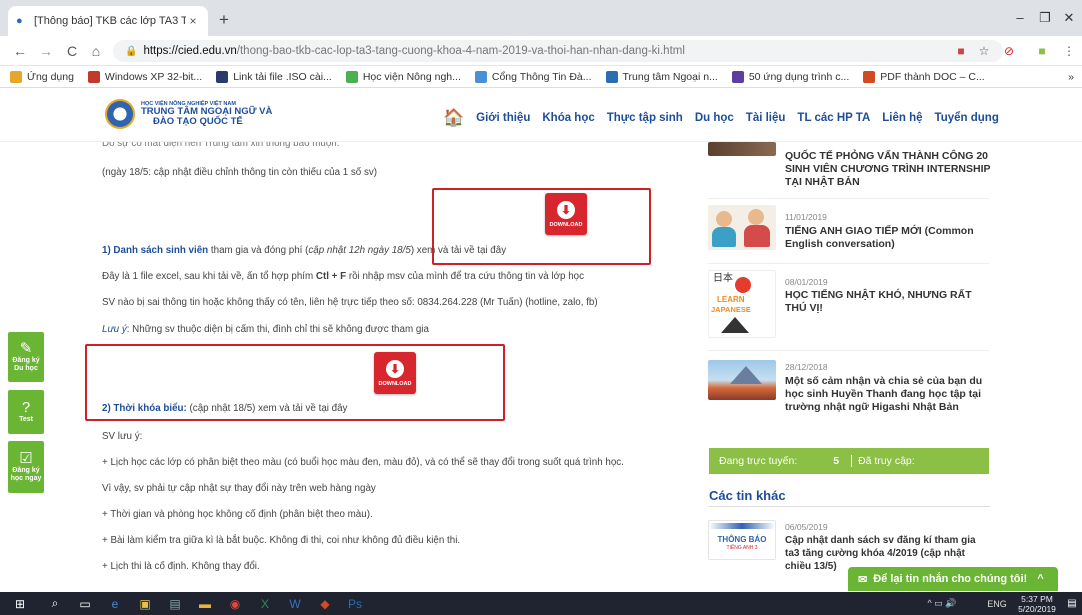 This screenshot has height=615, width=1082. I want to click on photoshop-icon: Ps, so click(355, 603).